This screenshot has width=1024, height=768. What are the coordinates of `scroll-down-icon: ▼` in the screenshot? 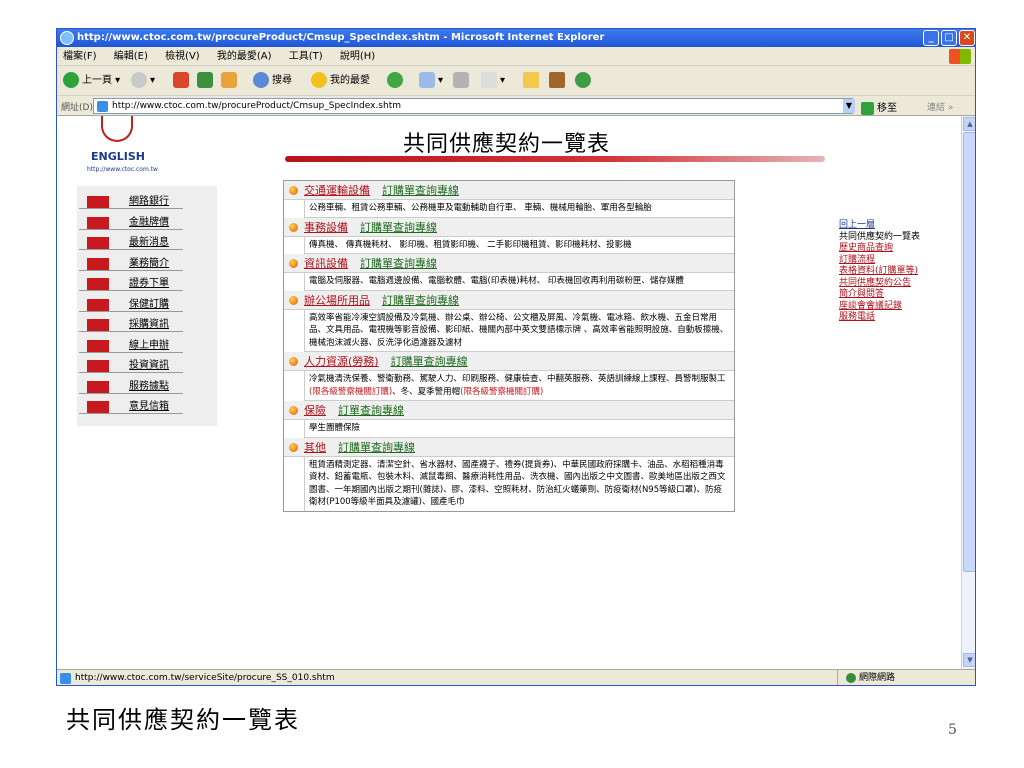 It's located at (969, 660).